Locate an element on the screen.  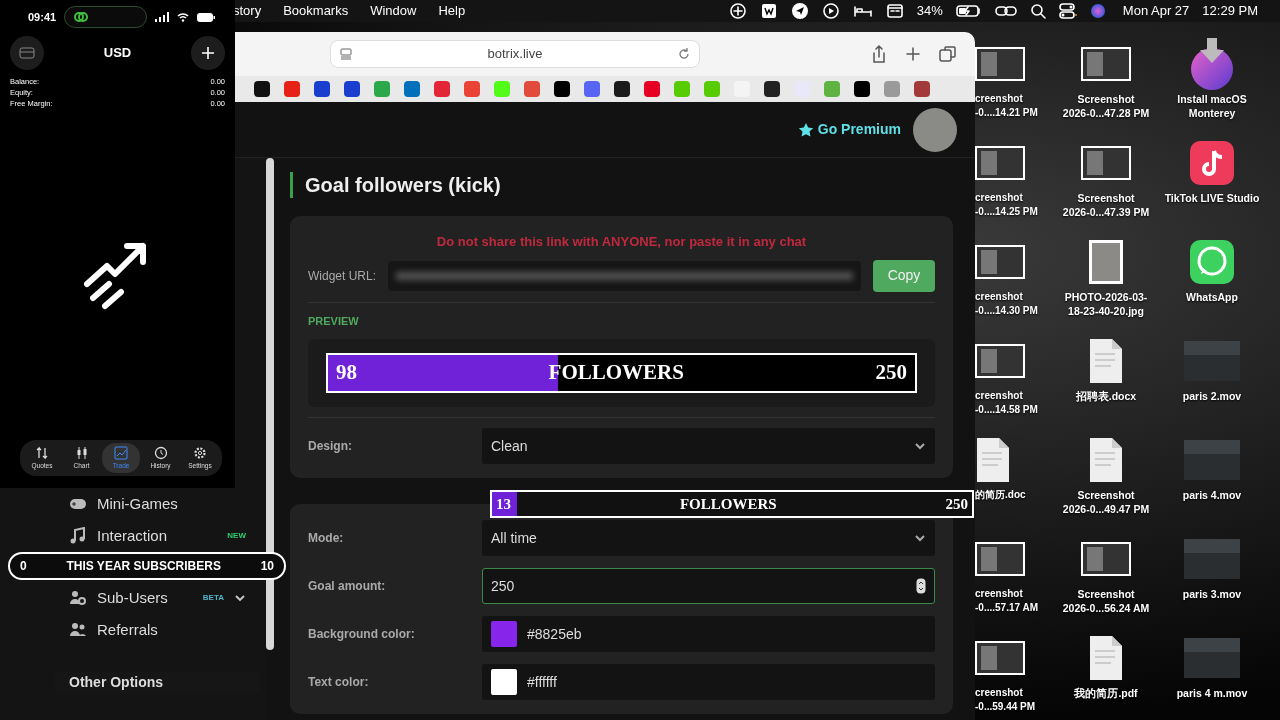
reload-icon is located at coordinates (684, 54).